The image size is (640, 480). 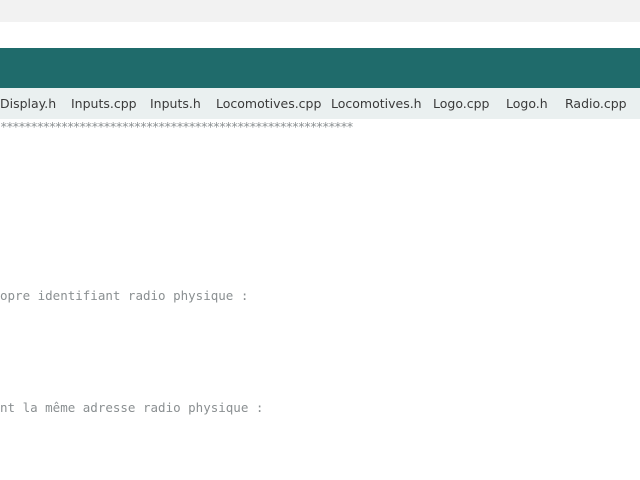 I want to click on tab-locomotives-cpp: Locomotives.cpp, so click(x=268, y=103).